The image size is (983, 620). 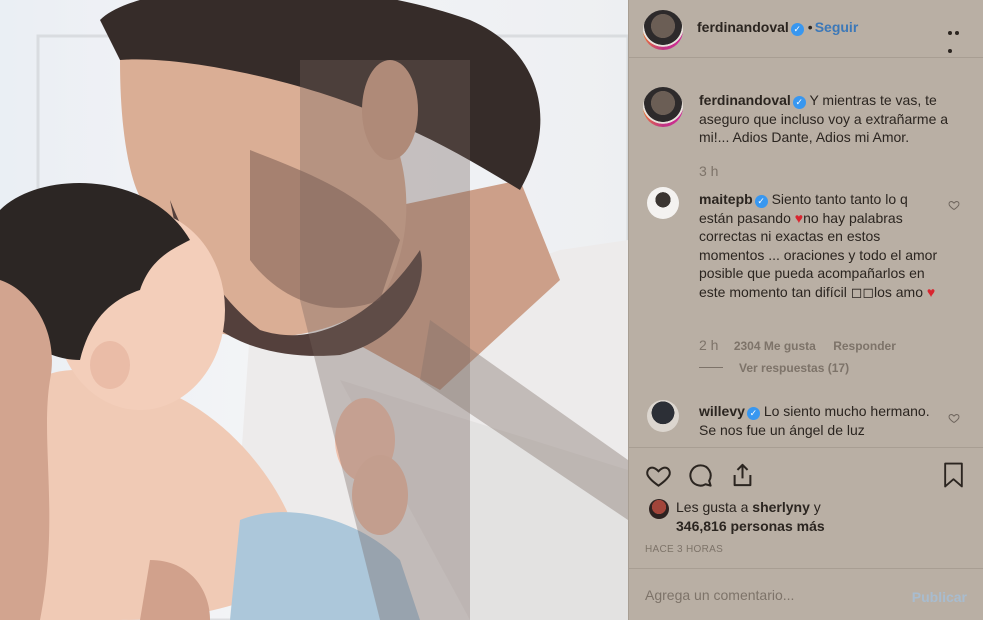 What do you see at coordinates (722, 411) in the screenshot?
I see `commenter-username: willevy` at bounding box center [722, 411].